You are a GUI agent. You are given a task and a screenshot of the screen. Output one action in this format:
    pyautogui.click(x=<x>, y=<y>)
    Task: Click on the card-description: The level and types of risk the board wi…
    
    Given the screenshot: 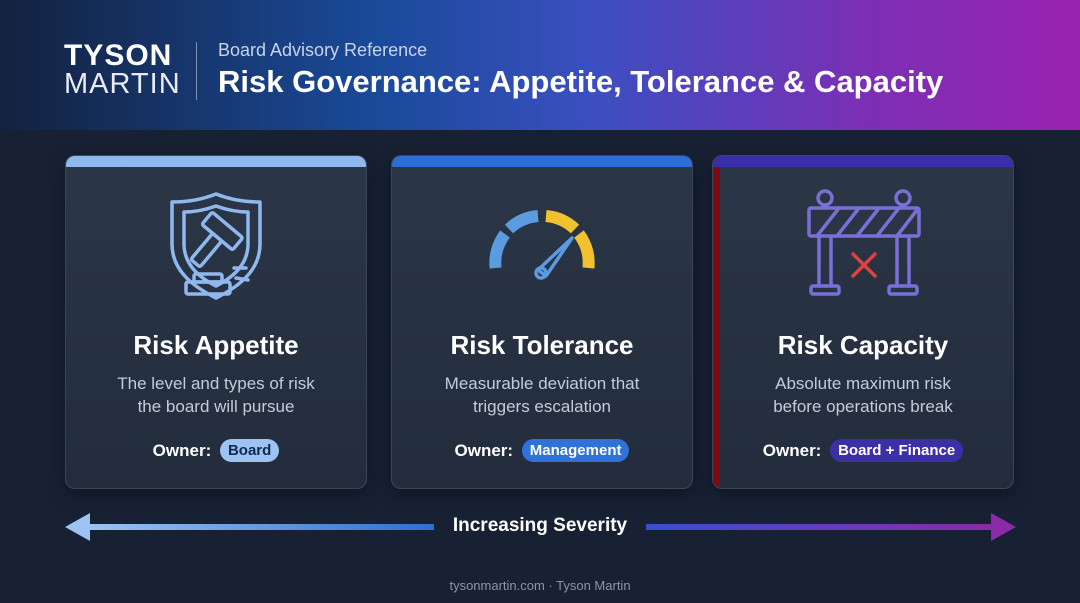 What is the action you would take?
    pyautogui.click(x=216, y=395)
    